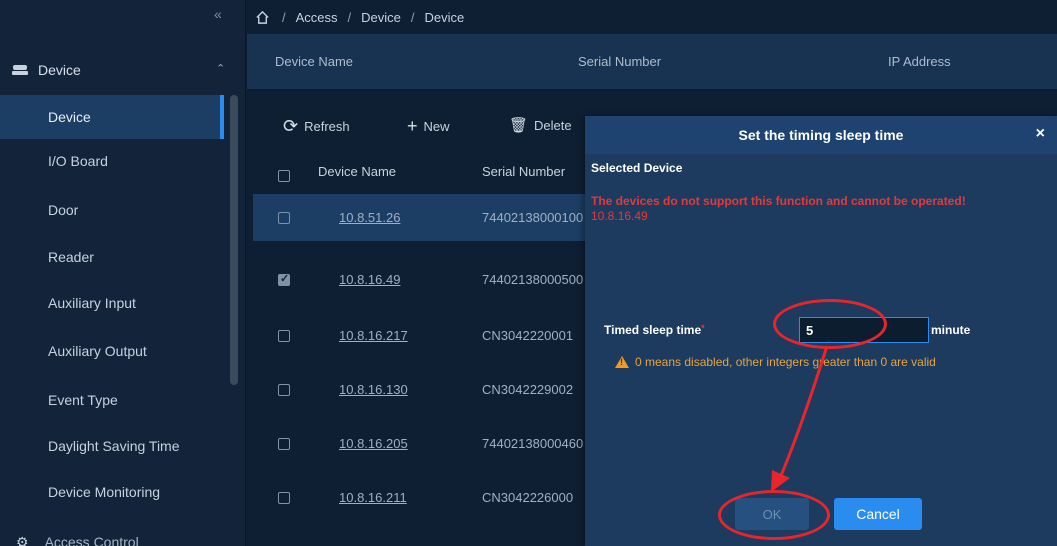 The image size is (1057, 546). I want to click on sidebar-item-label: Reader, so click(71, 257).